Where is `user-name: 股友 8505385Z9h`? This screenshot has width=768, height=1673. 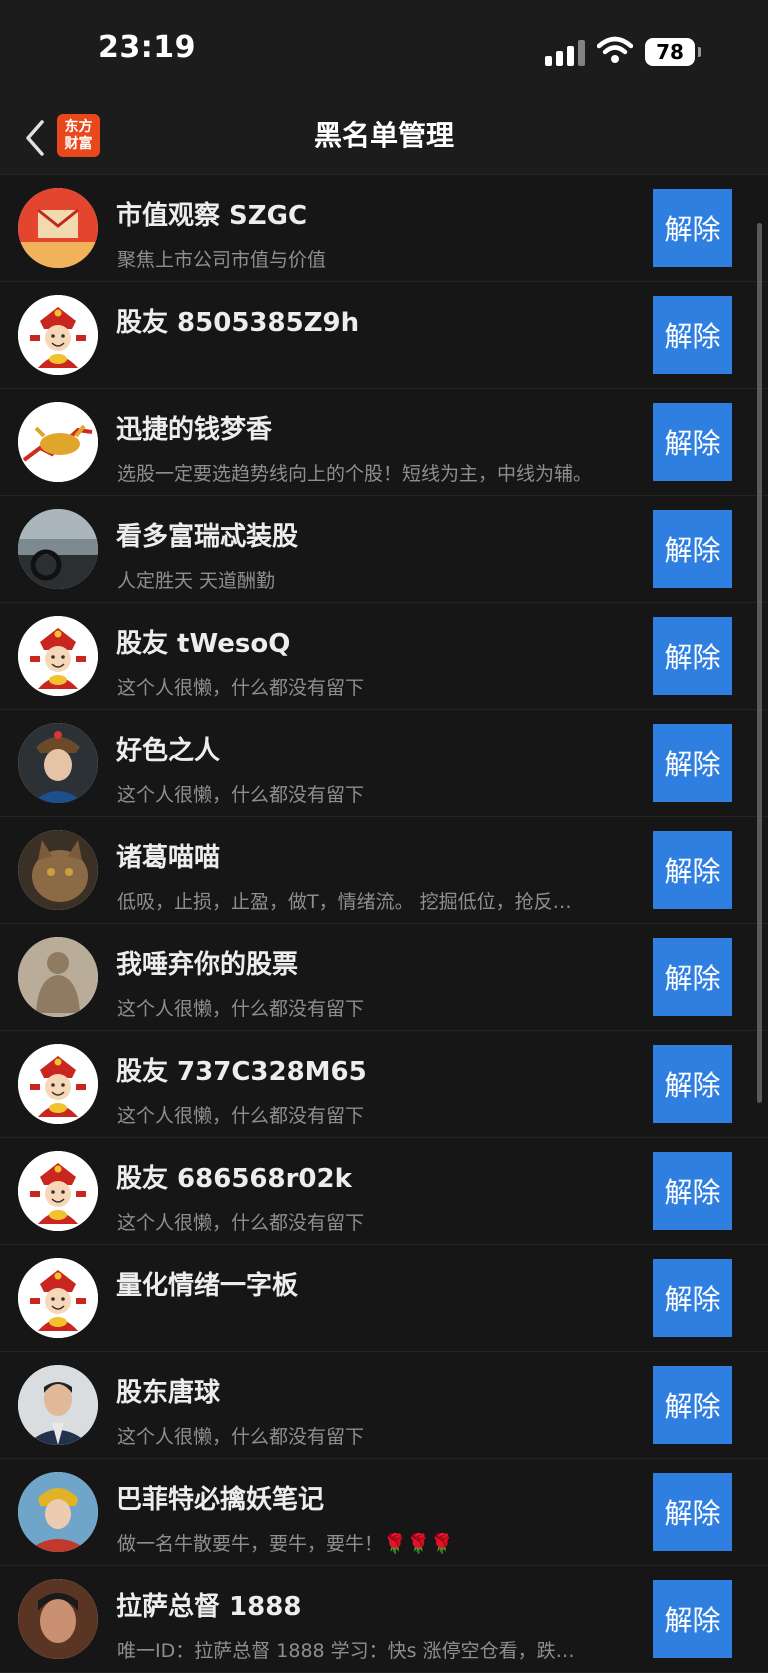
user-name: 股友 8505385Z9h is located at coordinates (376, 320).